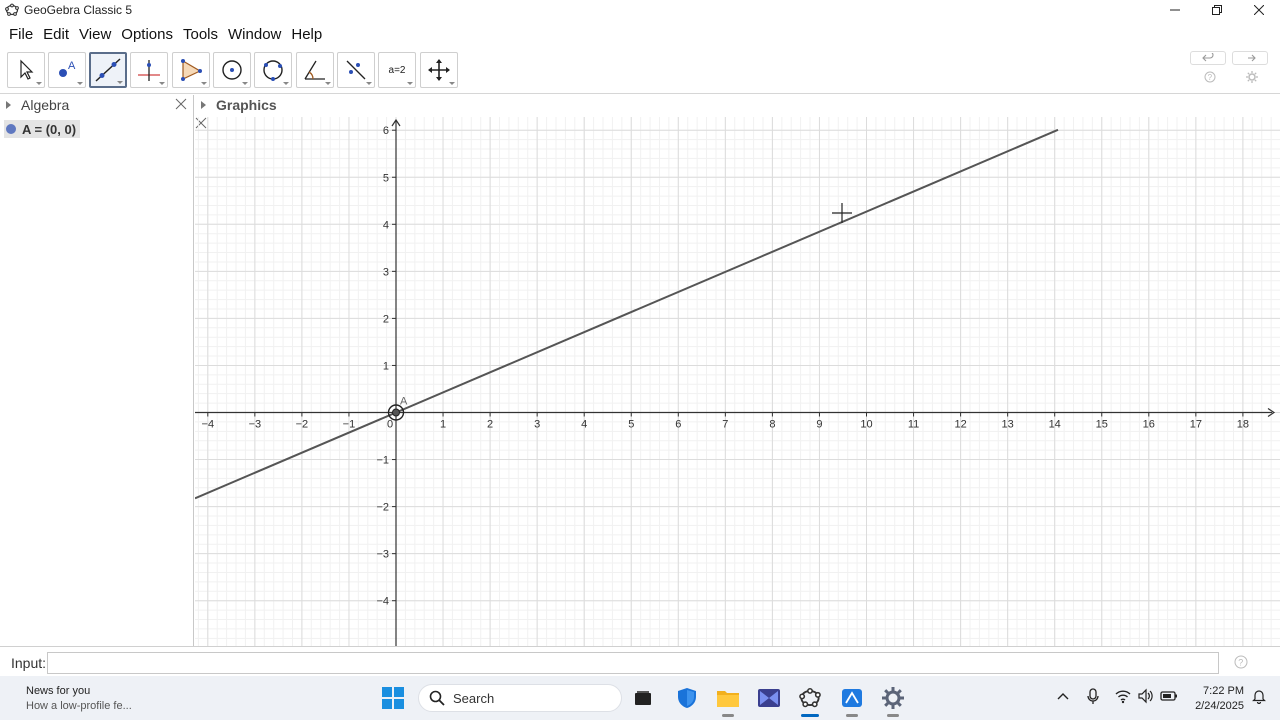 Image resolution: width=1280 pixels, height=720 pixels. I want to click on settings-gear-icon, so click(1252, 77).